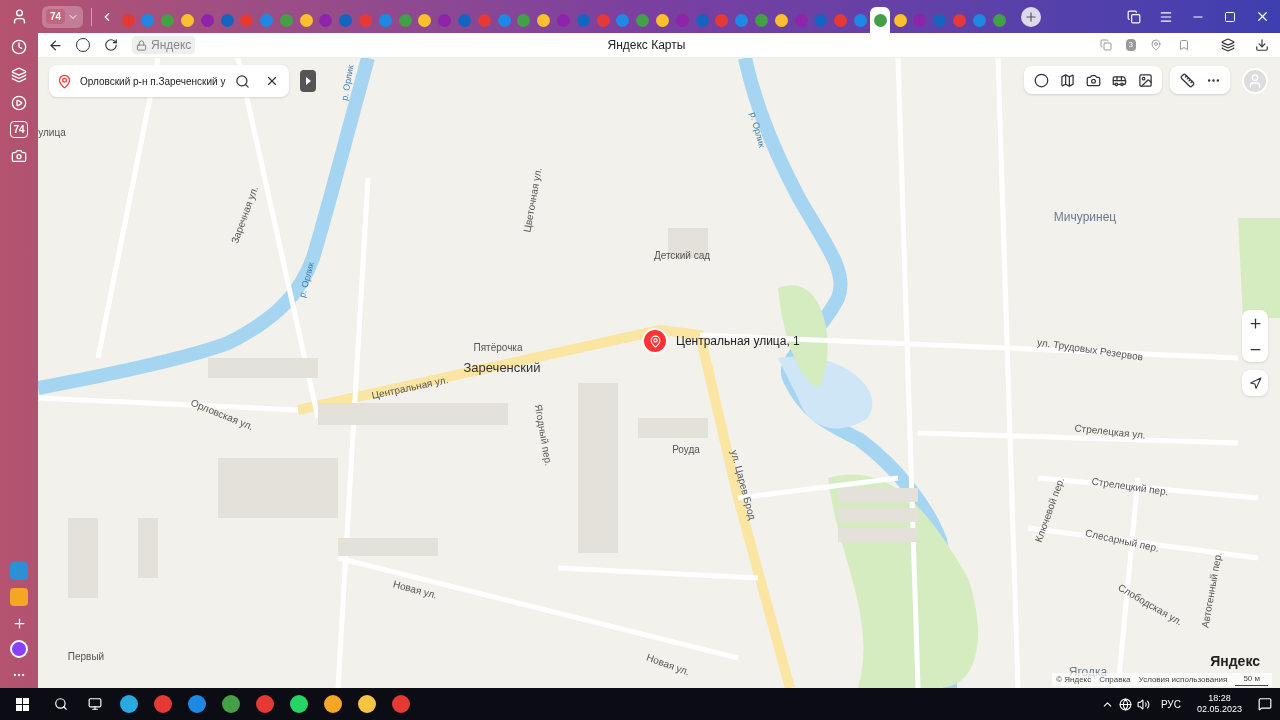  Describe the element at coordinates (533, 200) in the screenshot. I see `street-label: Цветочная ул.` at that location.